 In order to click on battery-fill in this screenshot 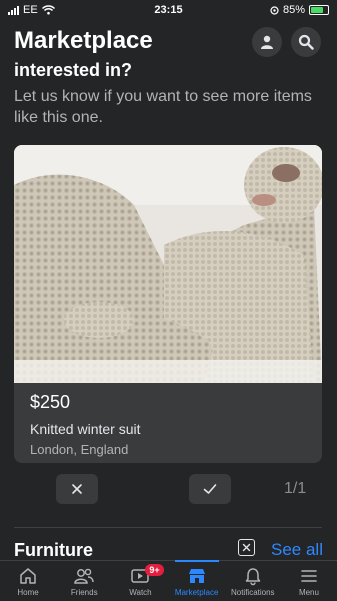, I will do `click(317, 10)`.